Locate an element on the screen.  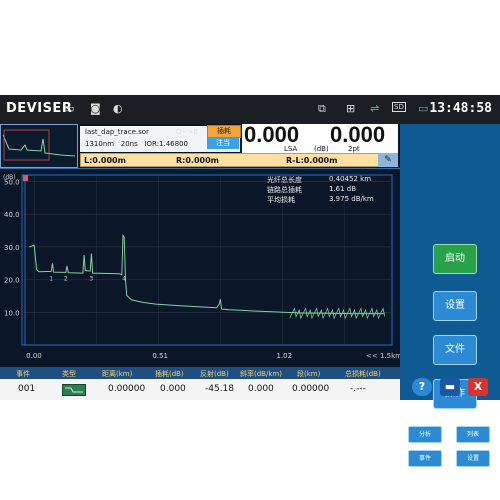
y-tick-label: 20.0 is located at coordinates (12, 281).